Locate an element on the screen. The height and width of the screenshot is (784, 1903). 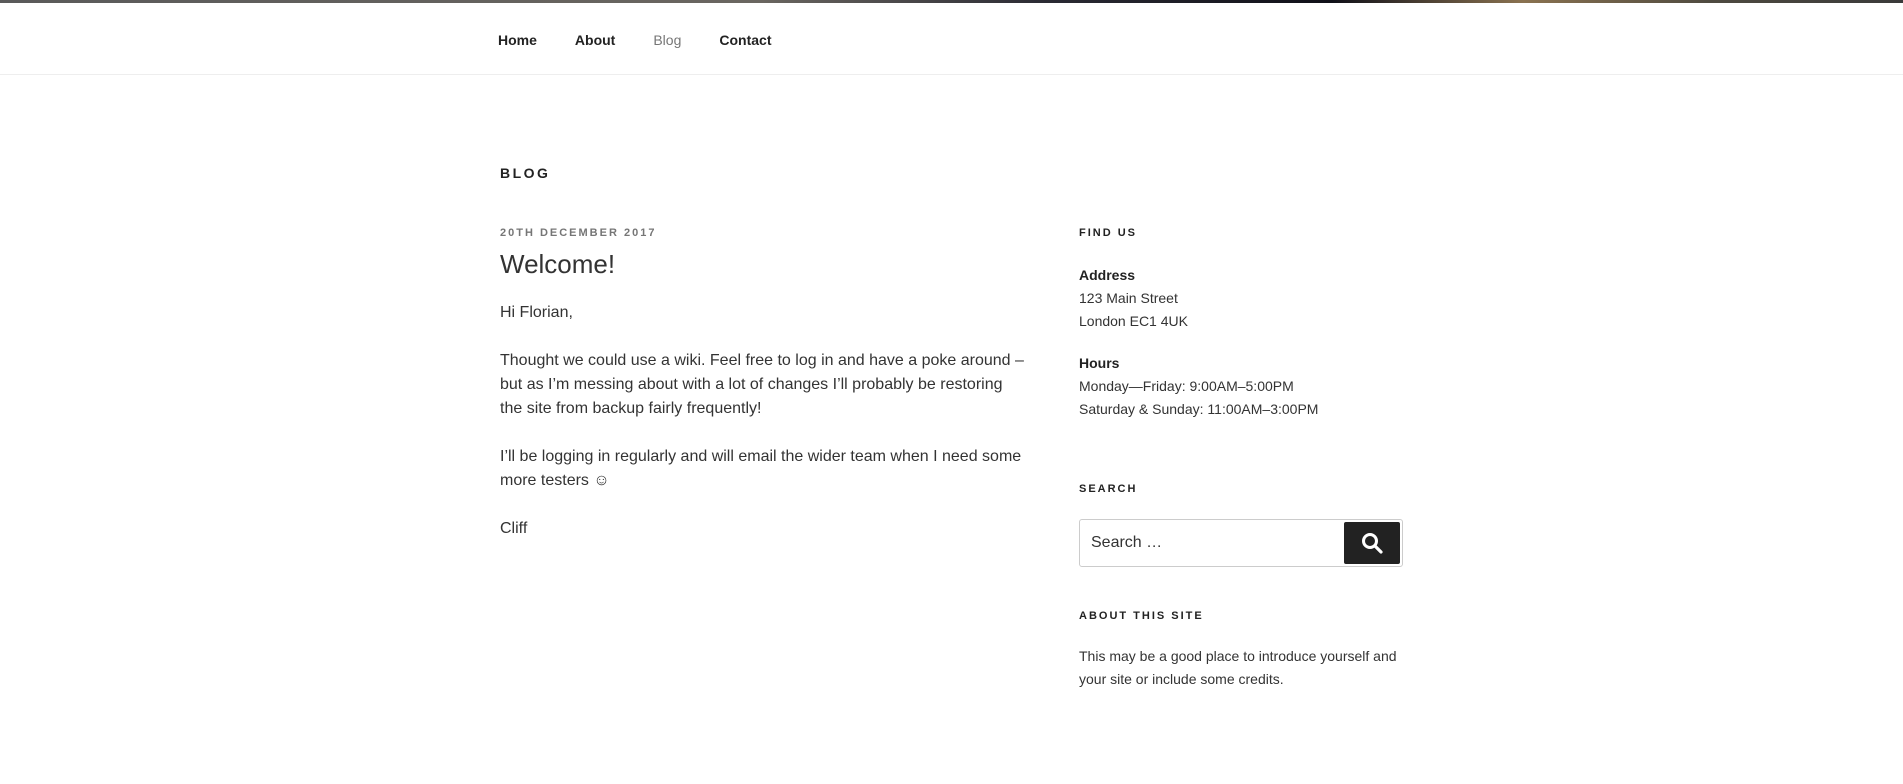
nav-link-contact: Contact is located at coordinates (745, 40).